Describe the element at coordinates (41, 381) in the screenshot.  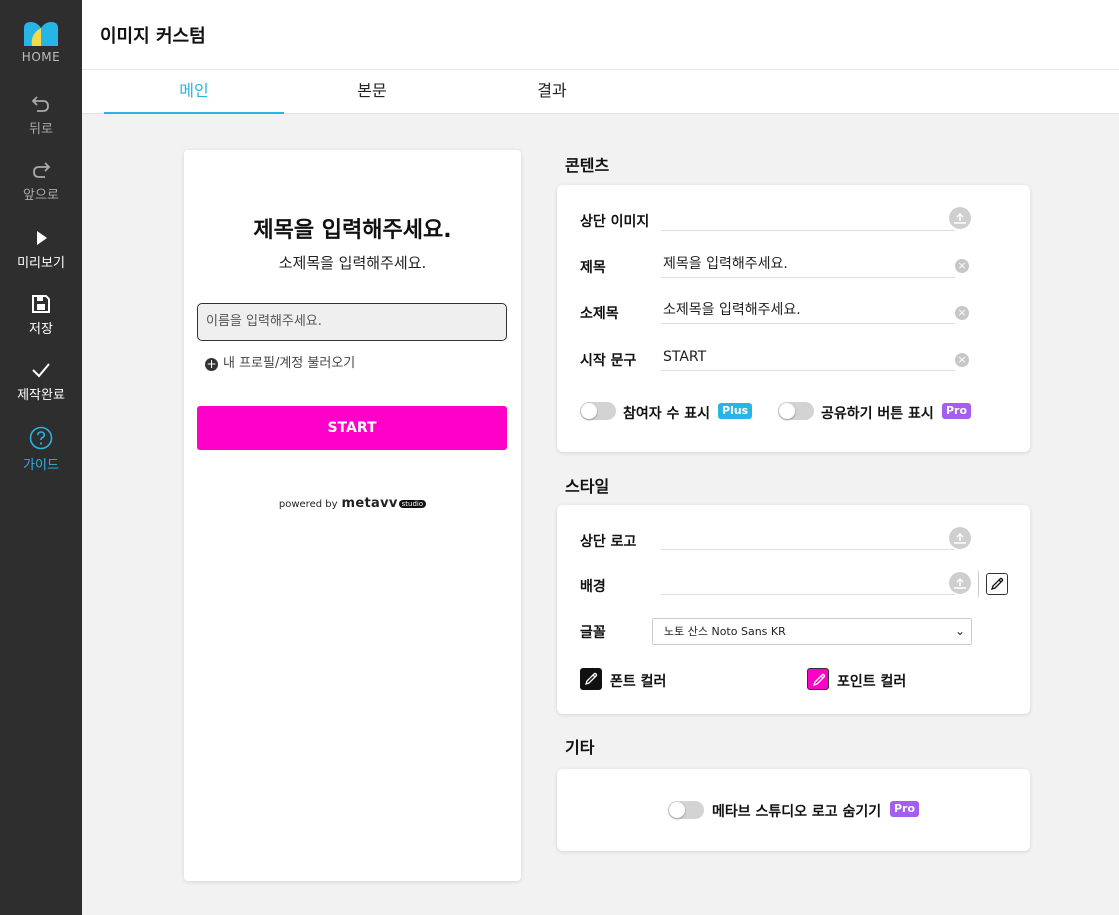
I see `done-button: 제작완료` at that location.